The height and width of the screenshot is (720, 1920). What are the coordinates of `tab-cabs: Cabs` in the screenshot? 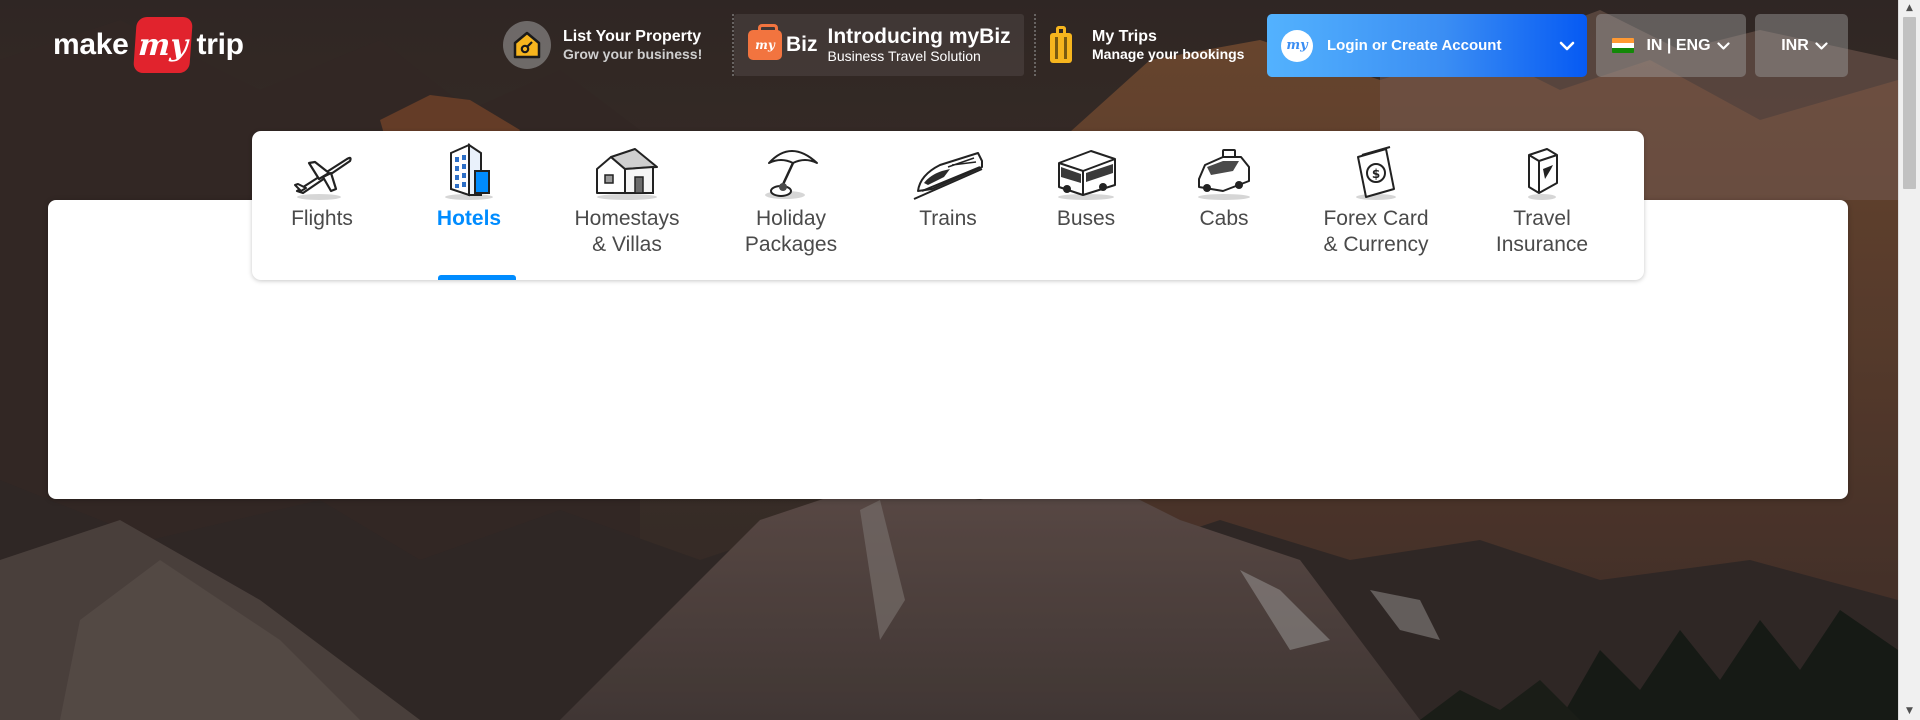 It's located at (1224, 205).